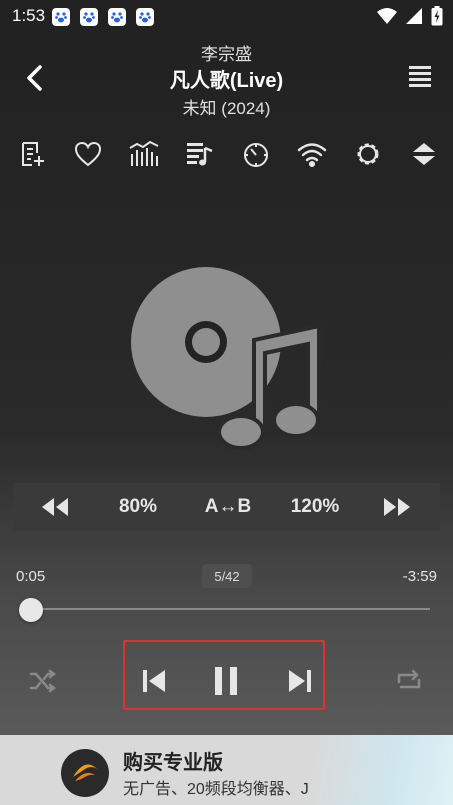  I want to click on sleep-timer-button, so click(256, 154).